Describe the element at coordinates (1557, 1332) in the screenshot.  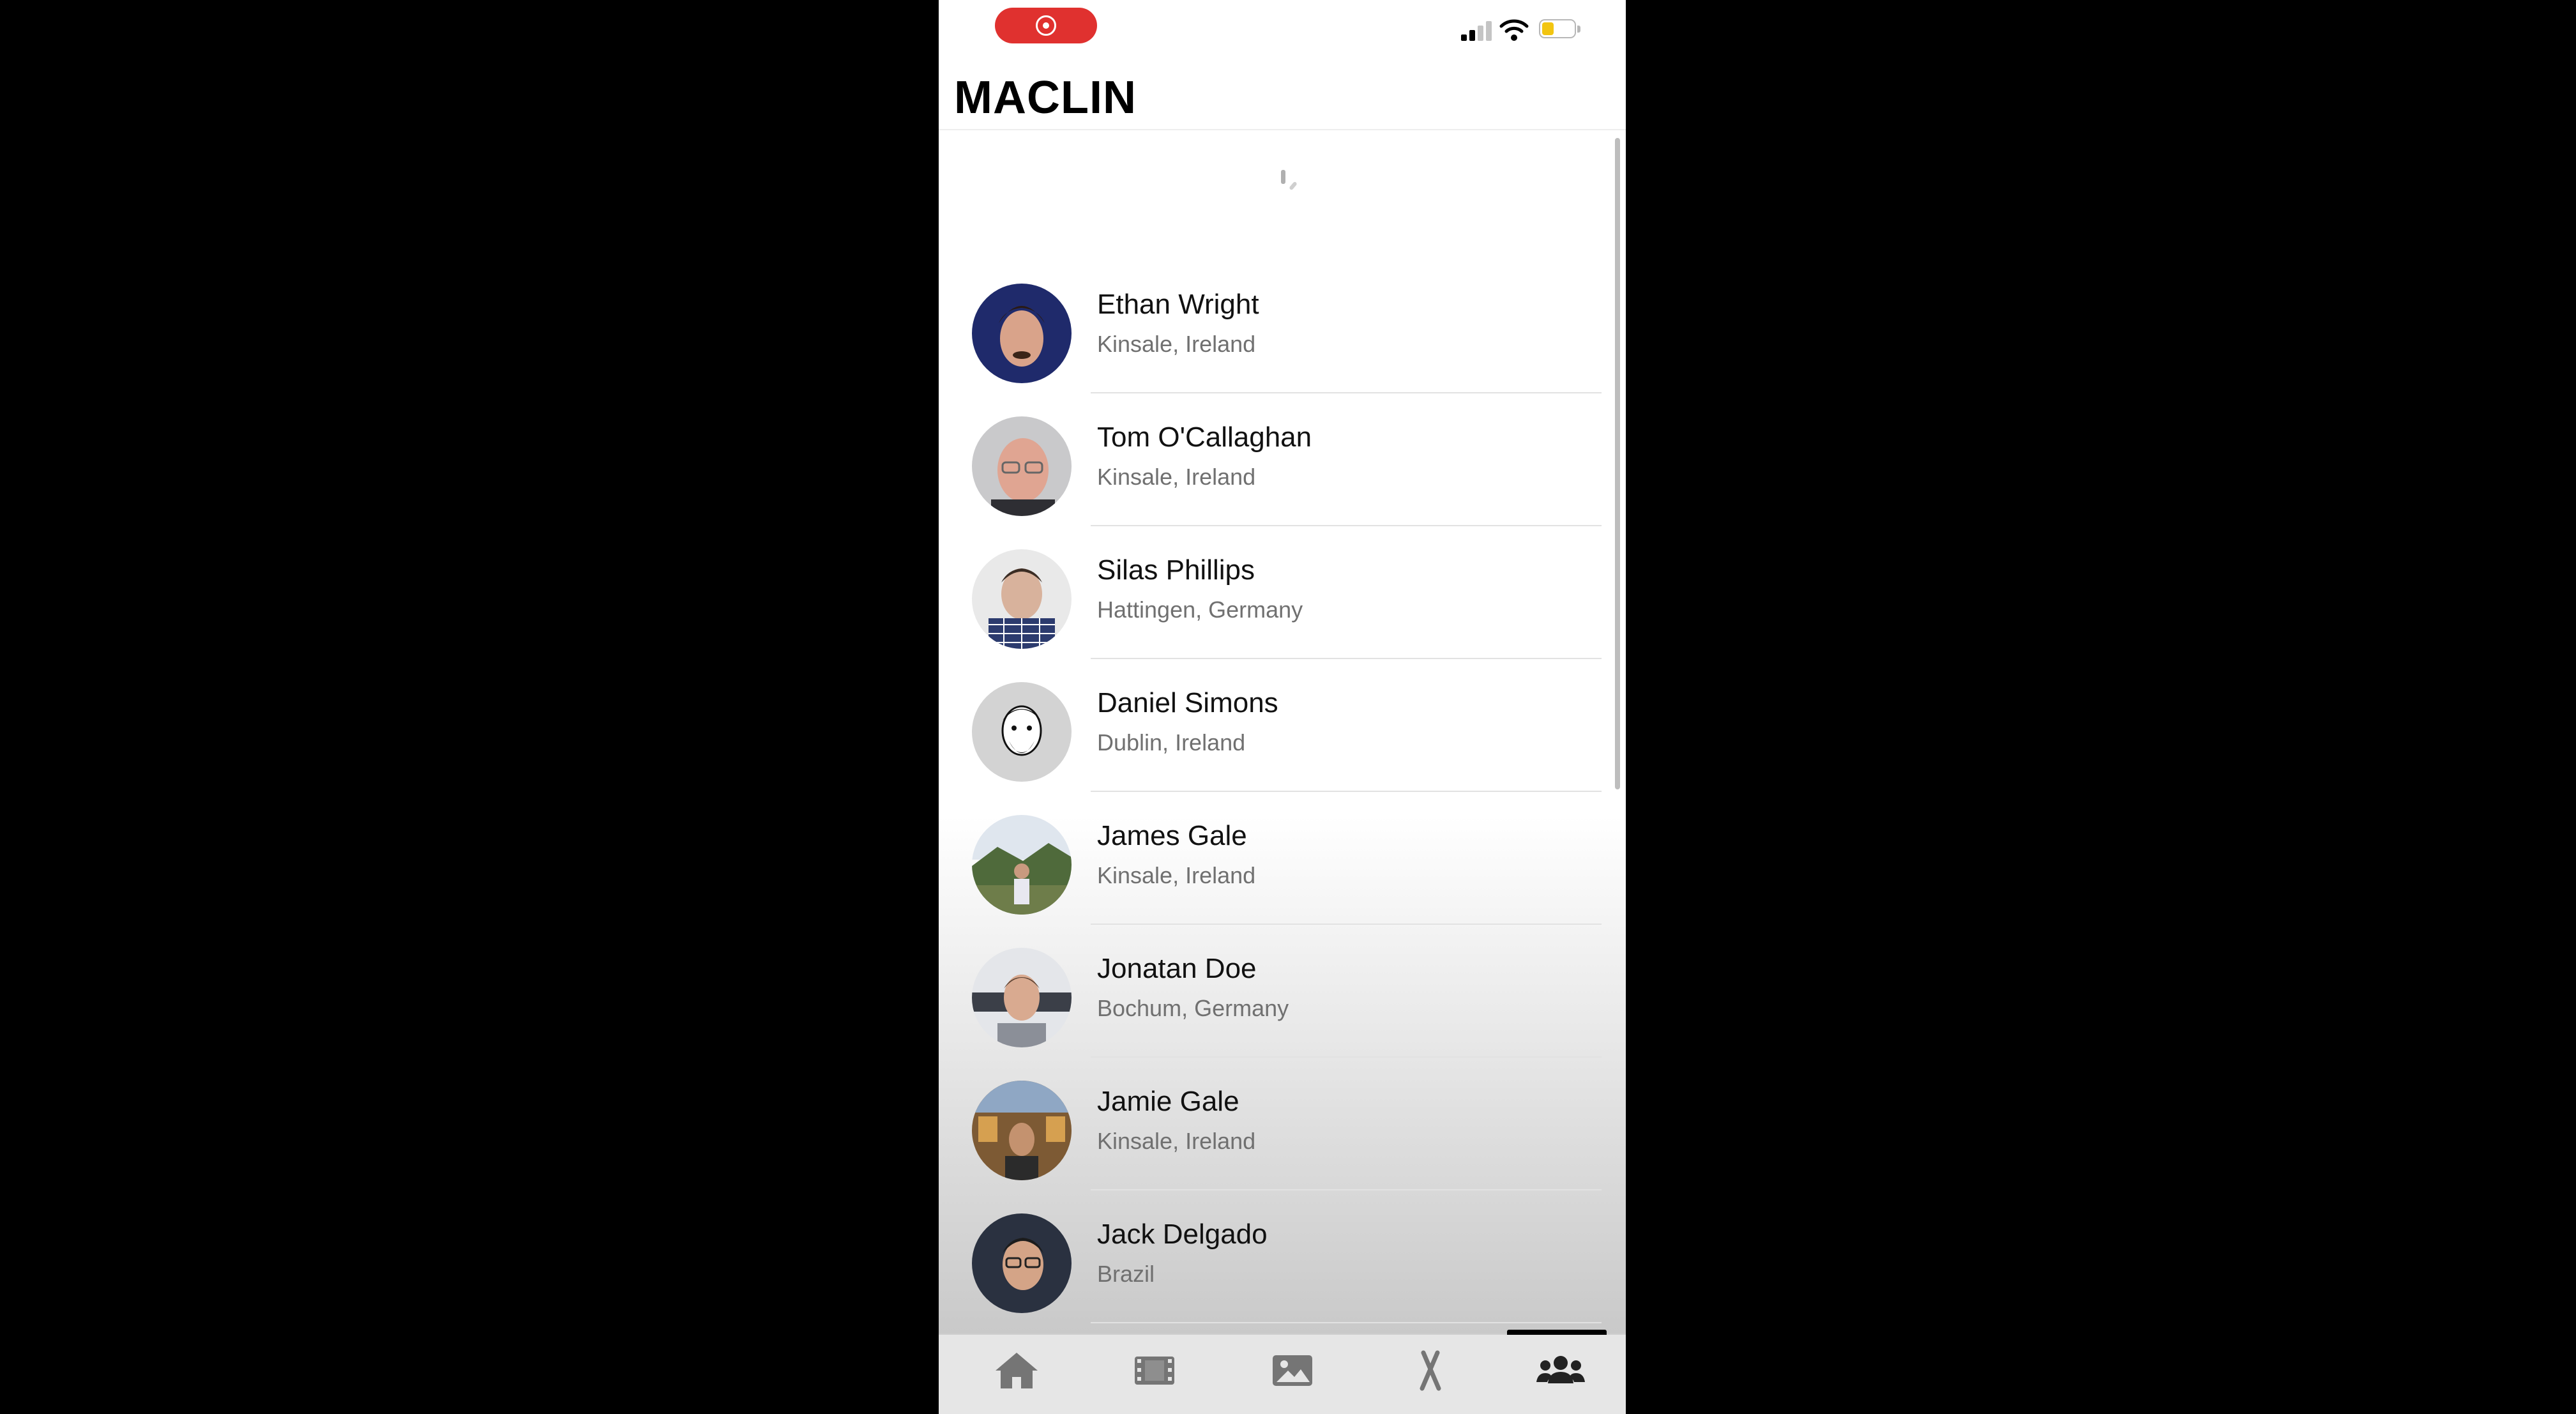
I see `tab-active-indicator` at that location.